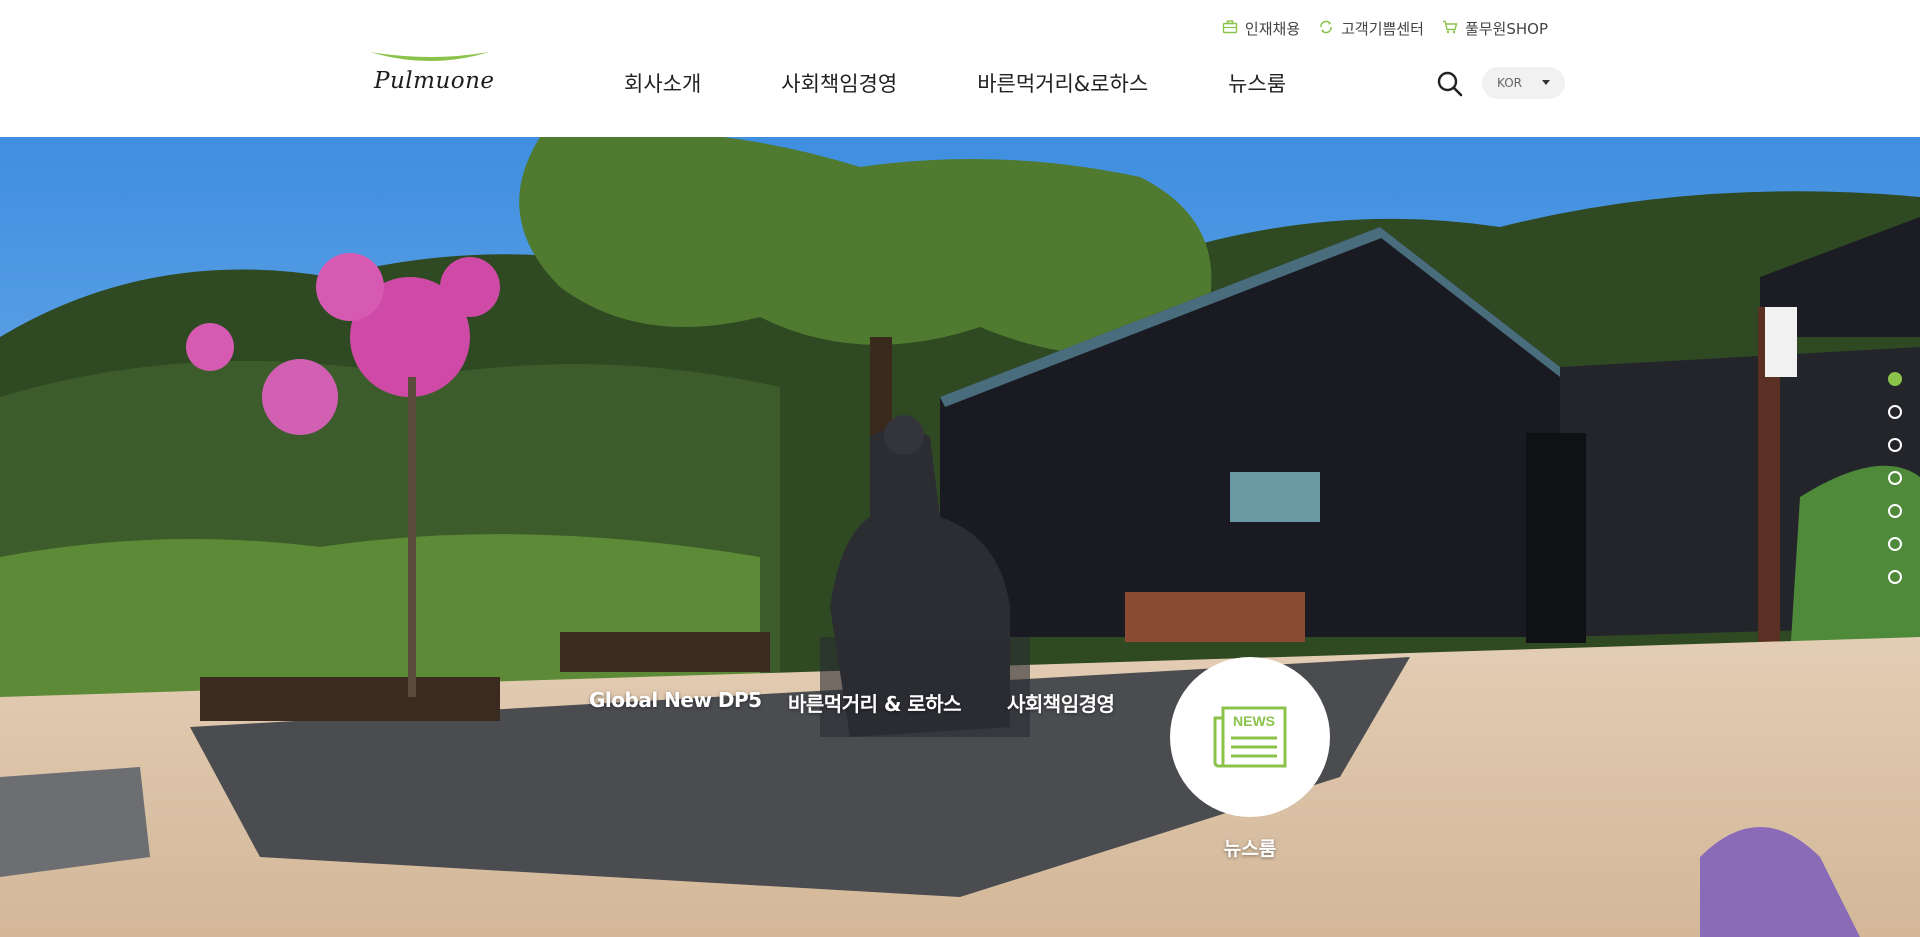 The height and width of the screenshot is (937, 1920). Describe the element at coordinates (1450, 29) in the screenshot. I see `cart-icon` at that location.